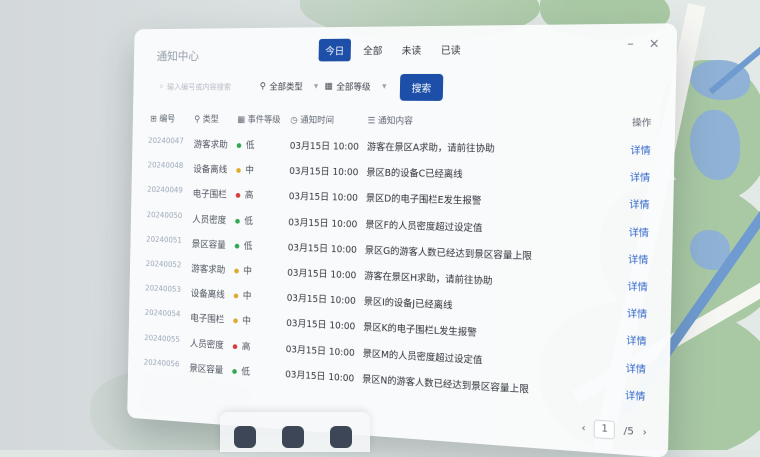 The width and height of the screenshot is (760, 457). I want to click on tab-unread: 未读, so click(412, 49).